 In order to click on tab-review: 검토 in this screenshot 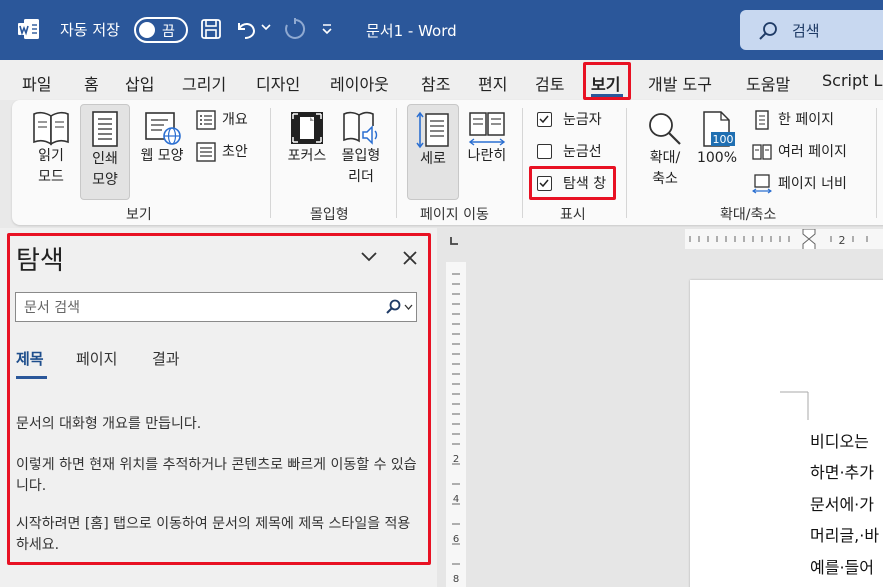, I will do `click(549, 83)`.